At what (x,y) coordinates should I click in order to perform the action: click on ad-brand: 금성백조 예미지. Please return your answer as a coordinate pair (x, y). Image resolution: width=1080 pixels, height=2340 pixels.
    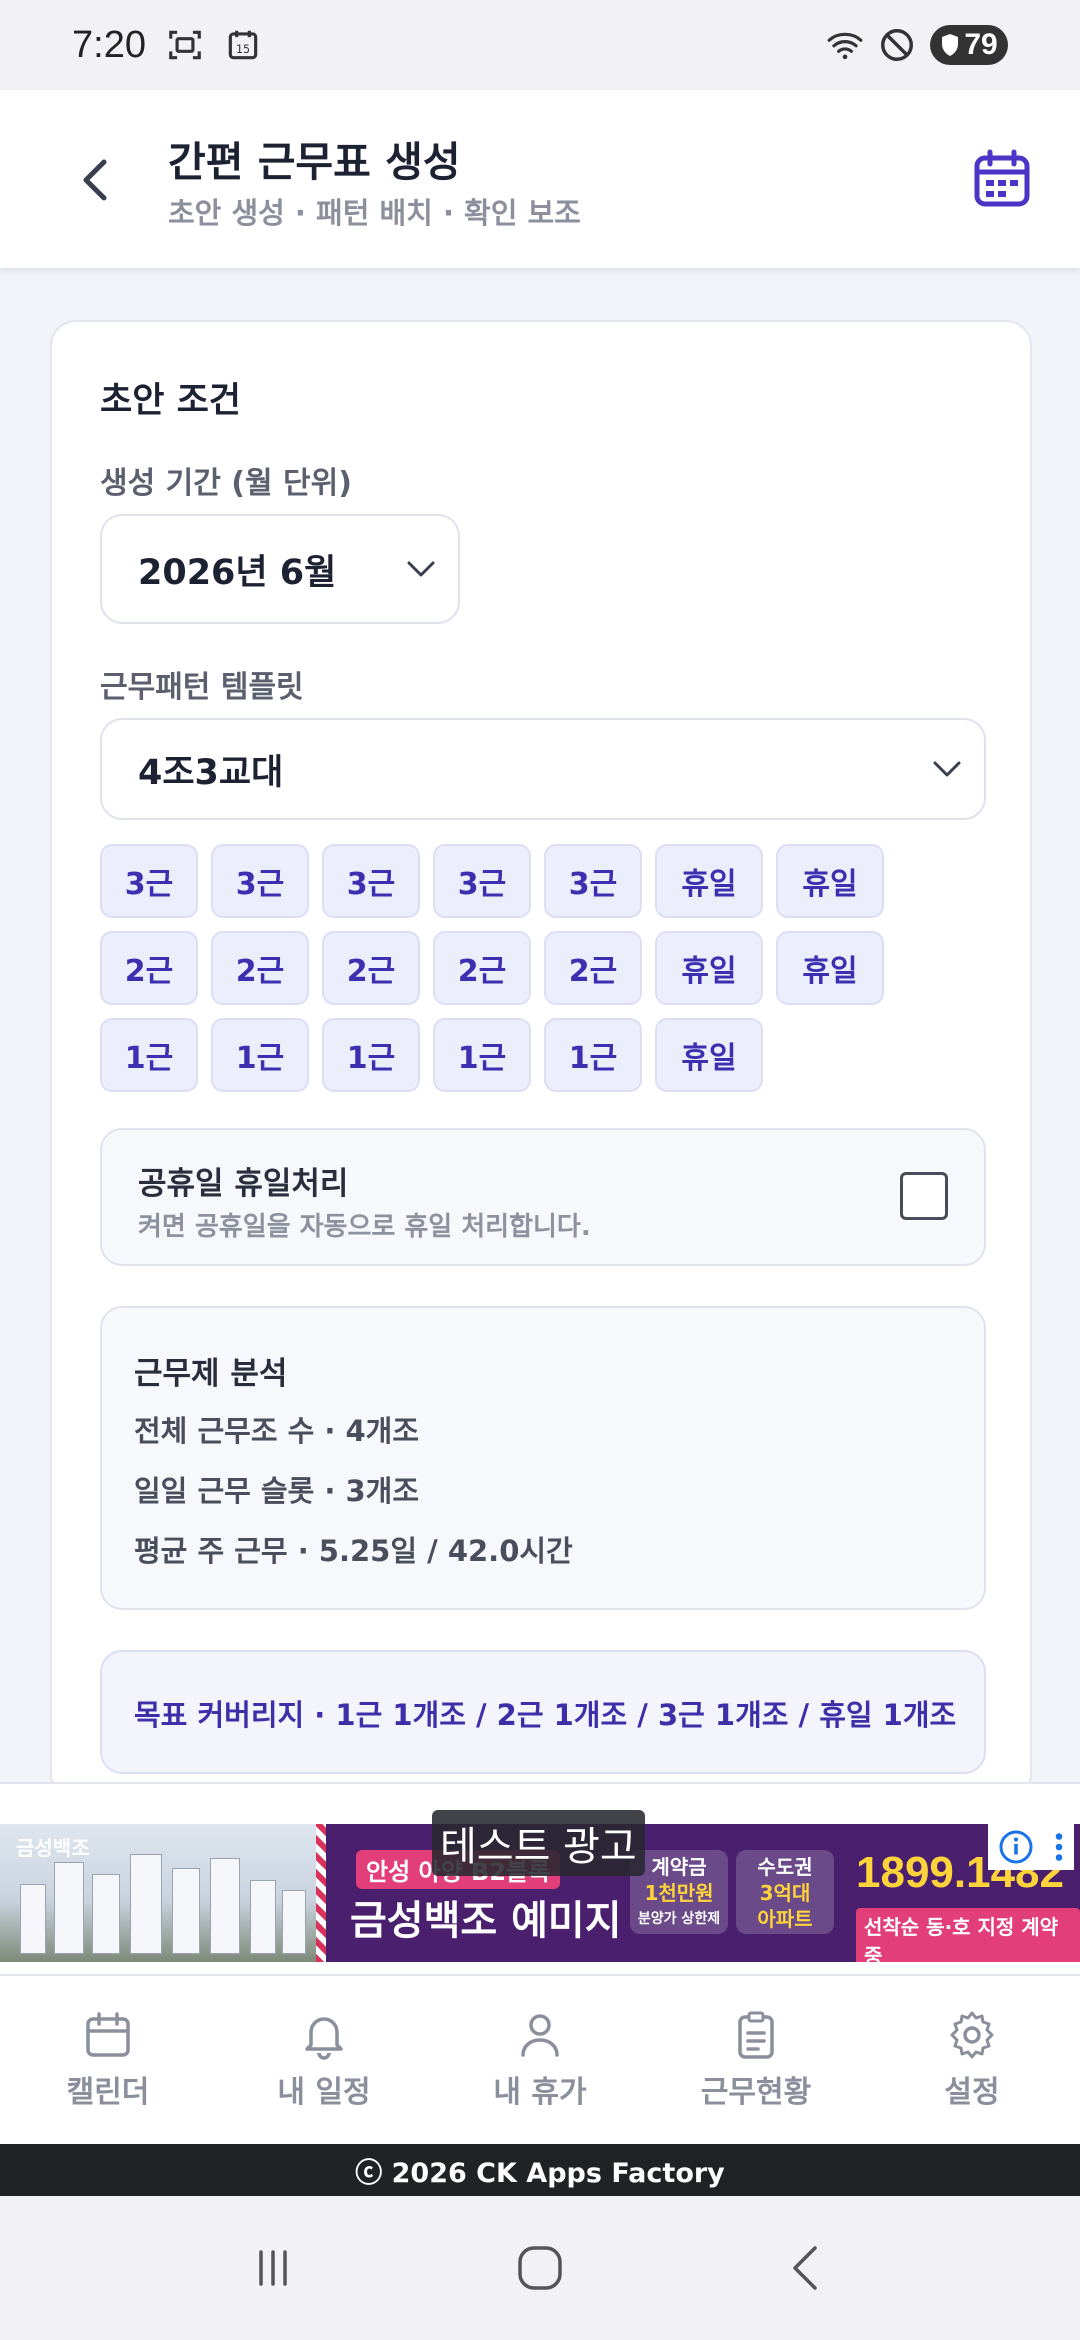
    Looking at the image, I should click on (486, 1921).